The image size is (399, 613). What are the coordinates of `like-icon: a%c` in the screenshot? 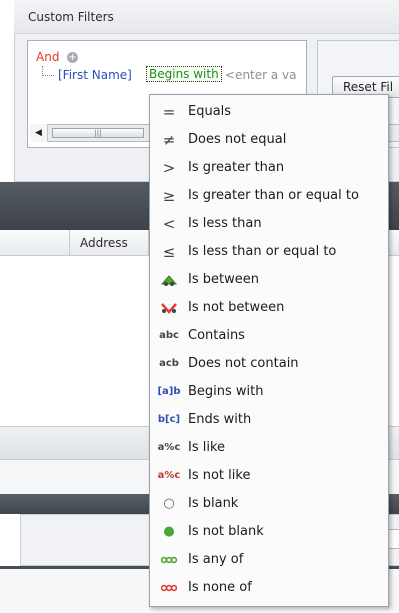 It's located at (169, 447).